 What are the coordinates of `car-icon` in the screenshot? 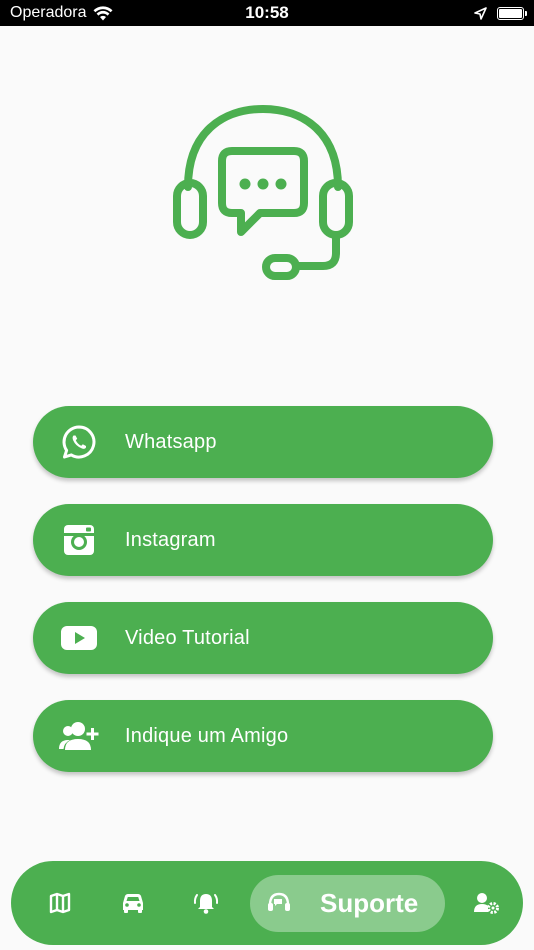 It's located at (132, 903).